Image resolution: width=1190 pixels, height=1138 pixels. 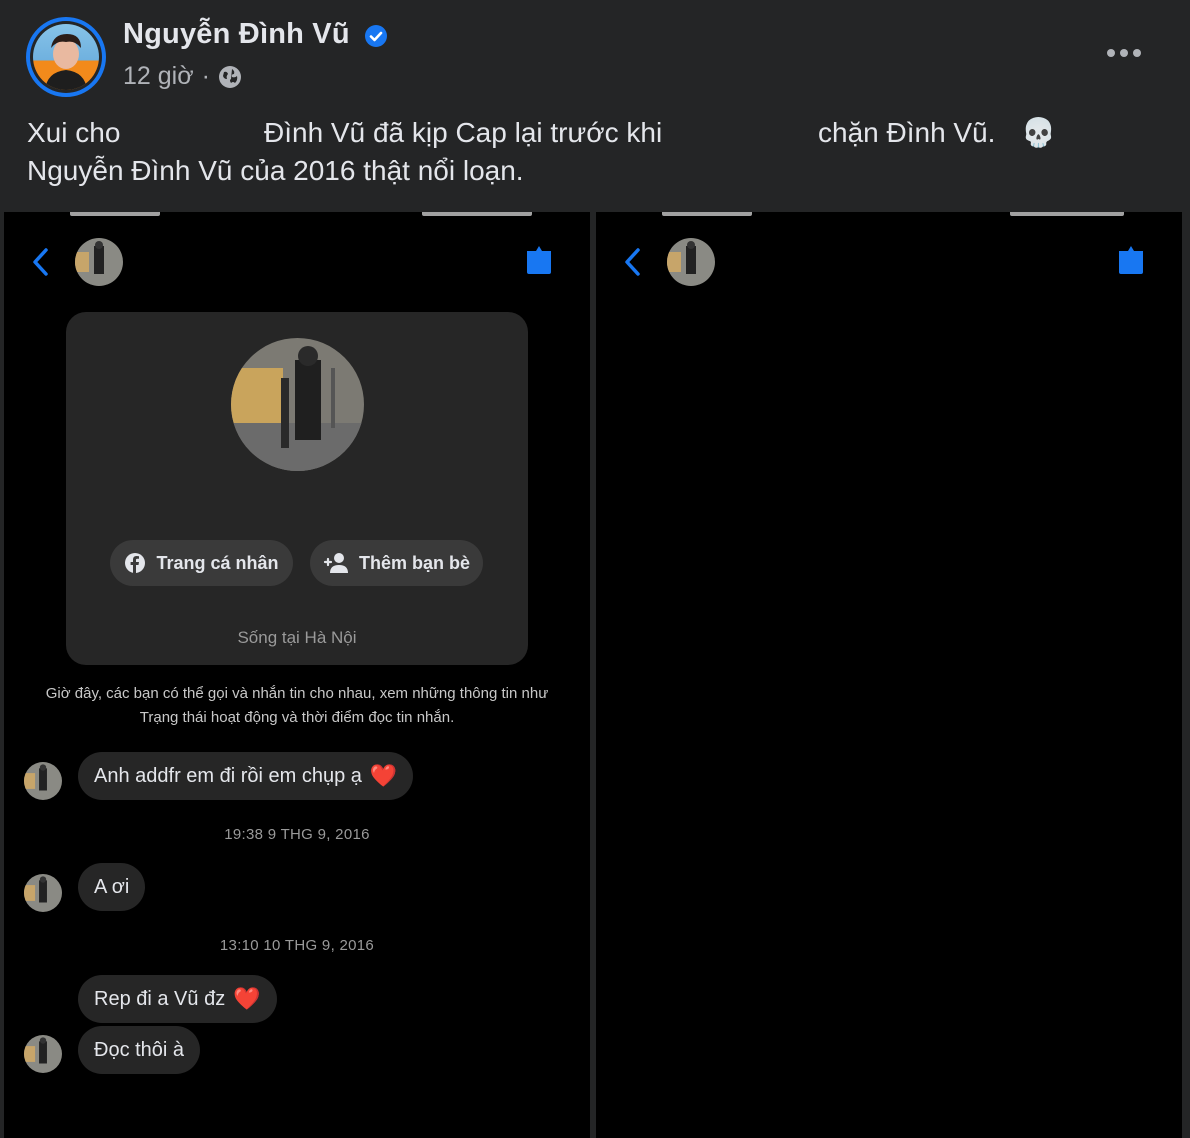 I want to click on more-options-button, so click(x=1124, y=53).